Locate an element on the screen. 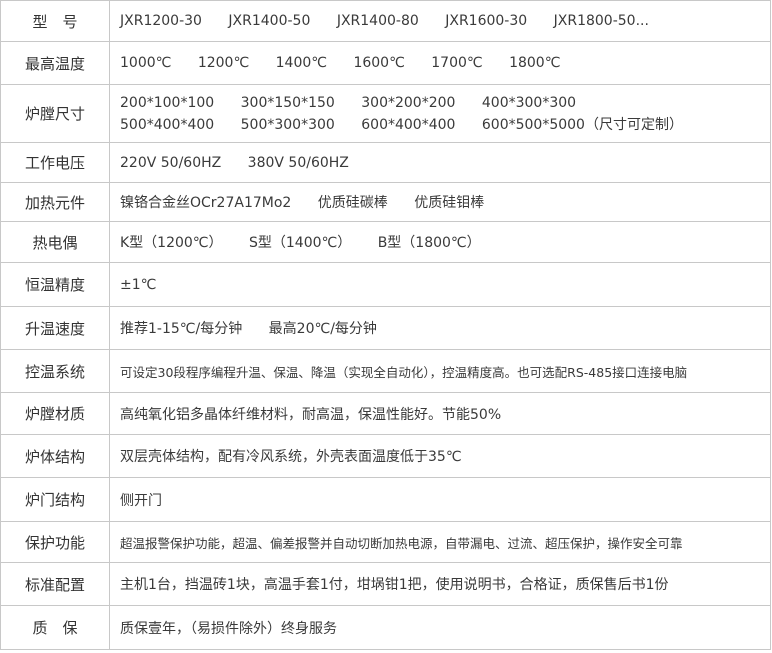  row-label: 最高温度 is located at coordinates (55, 63).